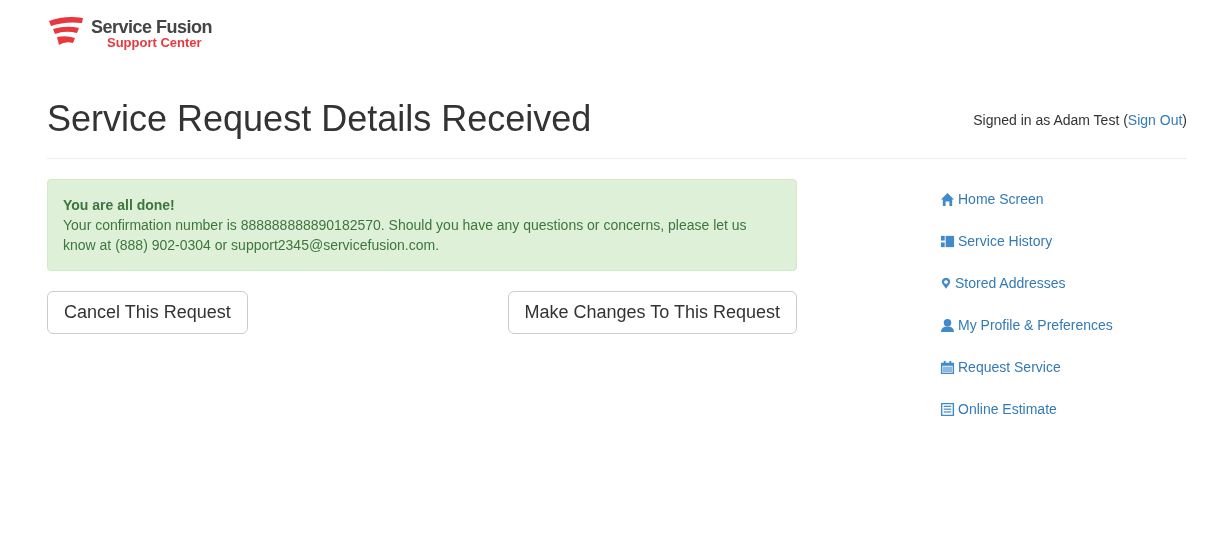  What do you see at coordinates (155, 42) in the screenshot?
I see `logo-subtitle: Support Center` at bounding box center [155, 42].